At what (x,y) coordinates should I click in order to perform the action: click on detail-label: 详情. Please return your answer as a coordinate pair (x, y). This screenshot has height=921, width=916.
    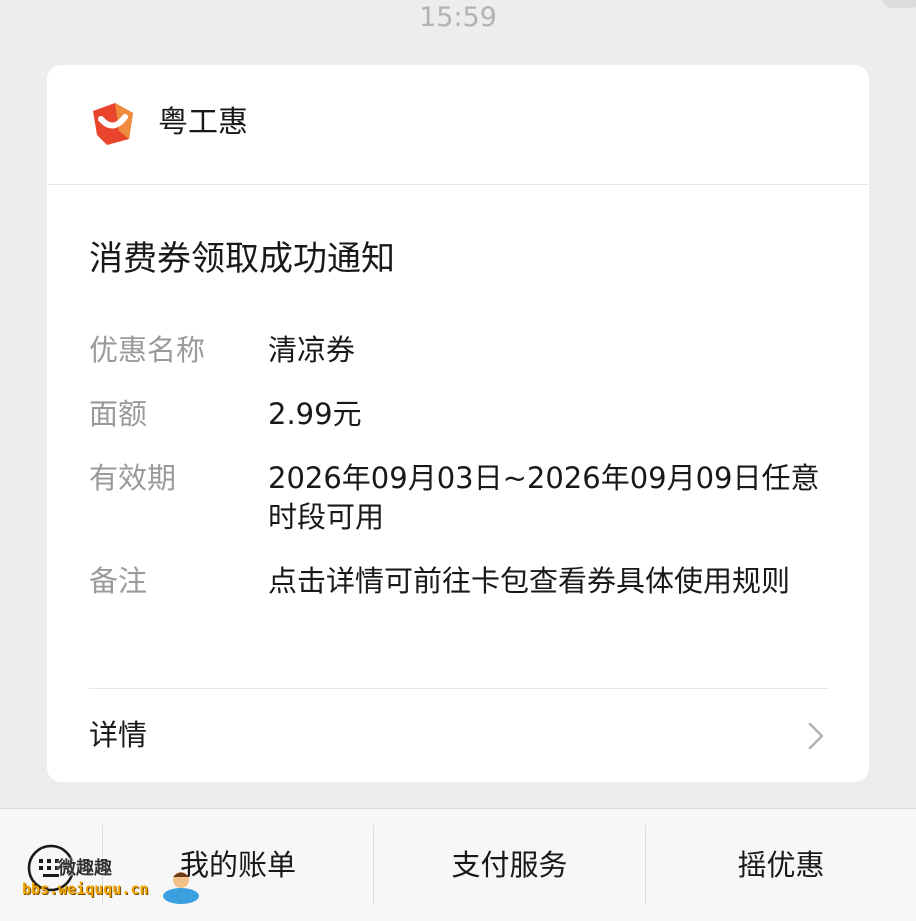
    Looking at the image, I should click on (118, 735).